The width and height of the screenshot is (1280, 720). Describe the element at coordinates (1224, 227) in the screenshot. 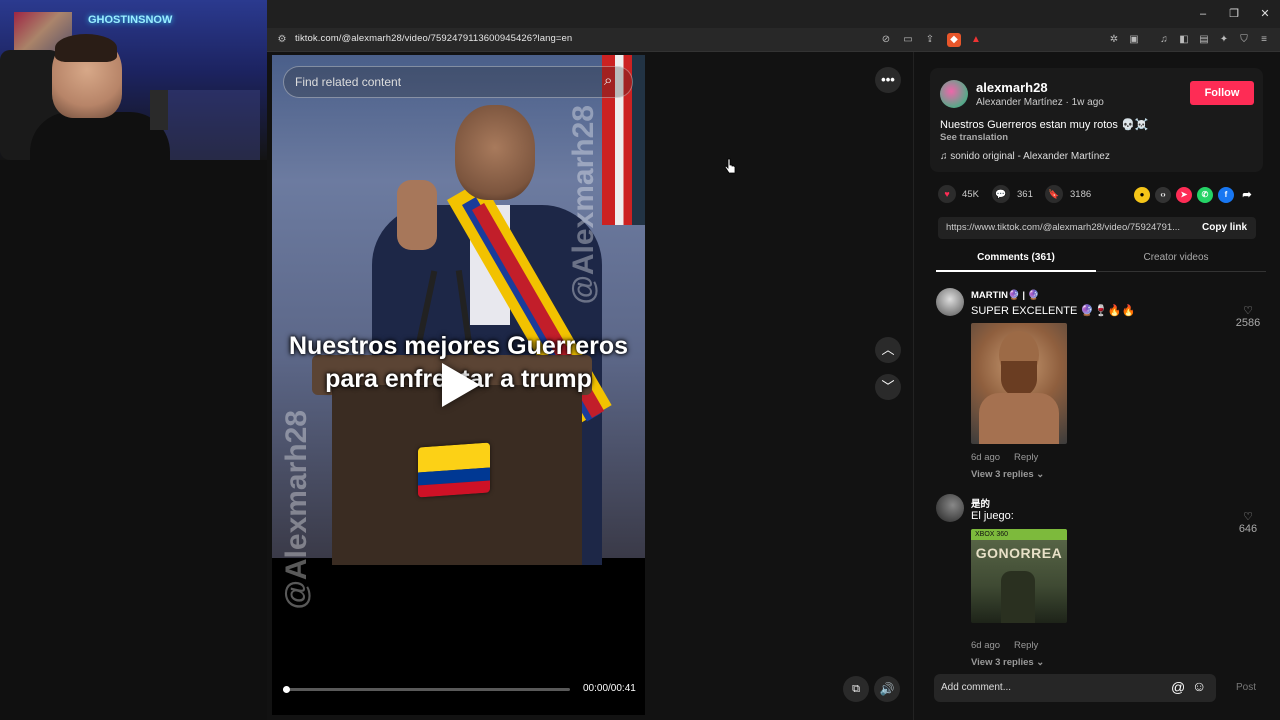

I see `copy-link-button: Copy link` at that location.